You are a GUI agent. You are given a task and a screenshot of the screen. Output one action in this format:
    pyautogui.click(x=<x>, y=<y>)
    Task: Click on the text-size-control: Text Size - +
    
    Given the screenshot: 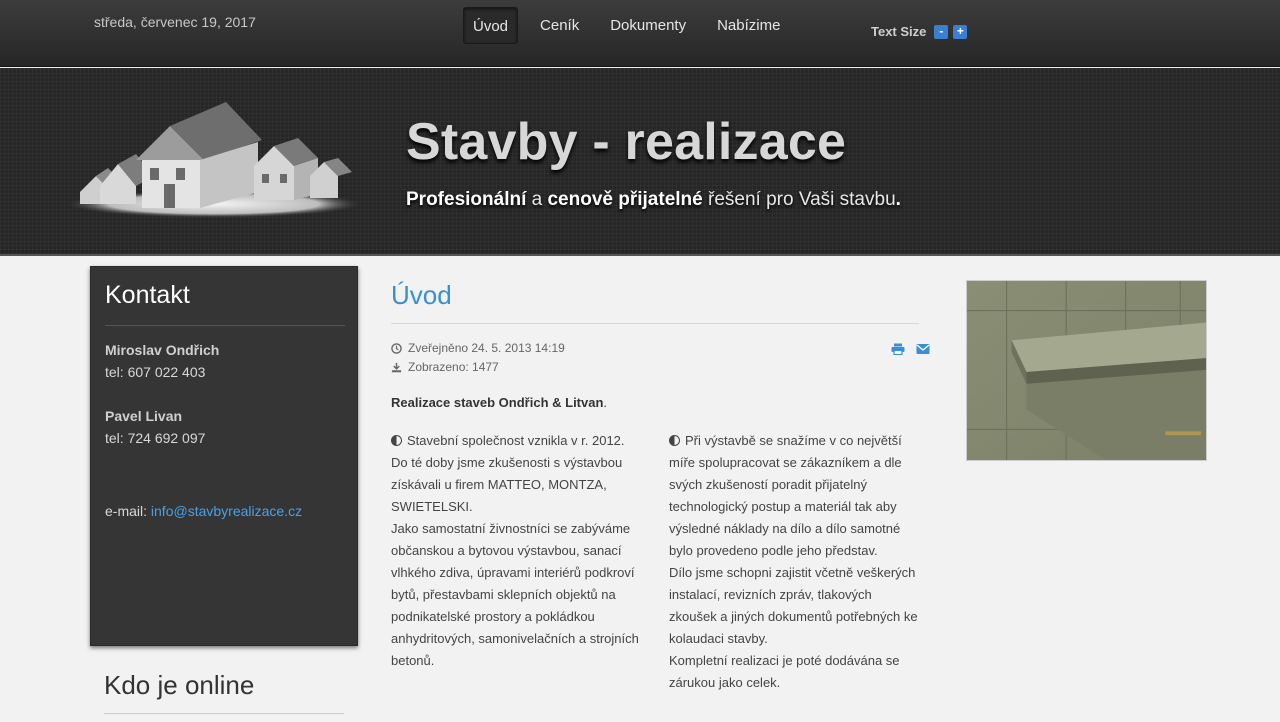 What is the action you would take?
    pyautogui.click(x=919, y=31)
    